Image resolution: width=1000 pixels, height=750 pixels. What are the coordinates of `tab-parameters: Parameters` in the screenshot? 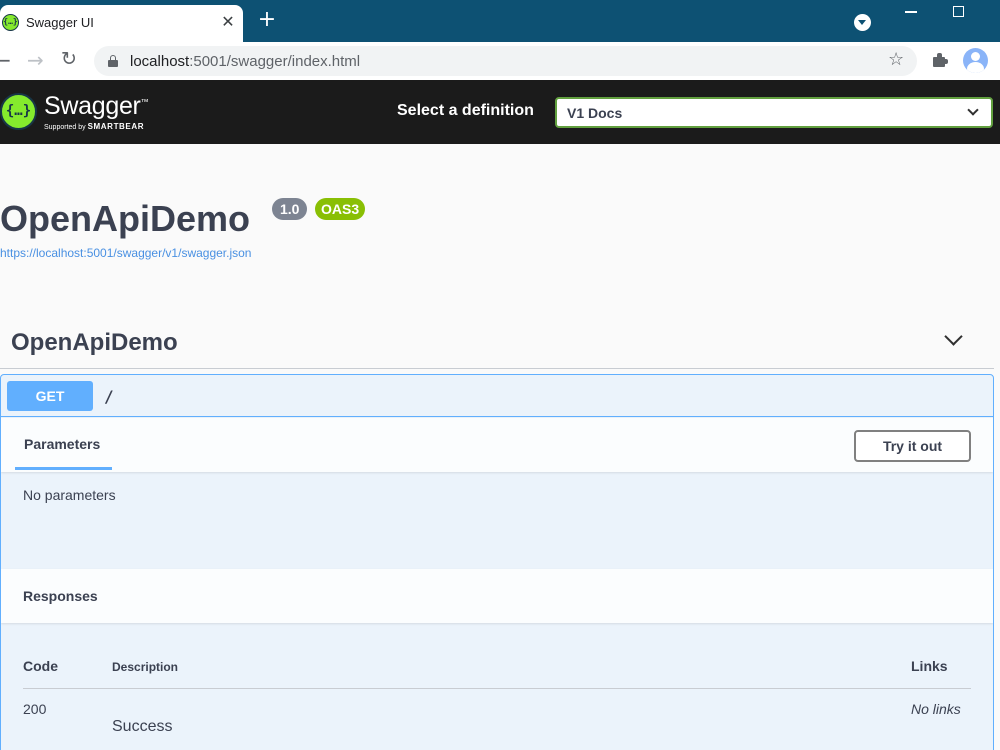 It's located at (63, 444).